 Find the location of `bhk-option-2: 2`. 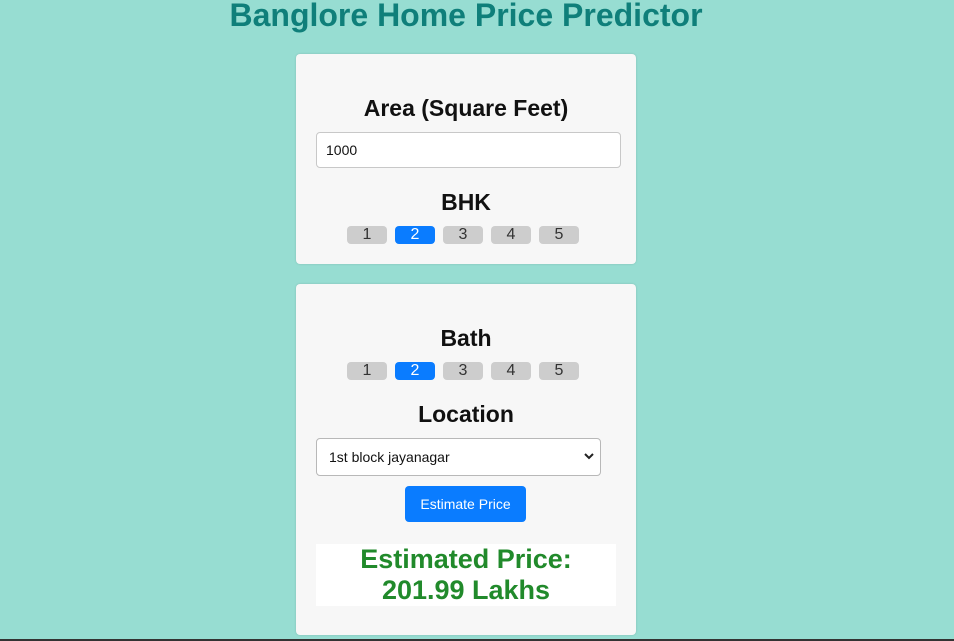

bhk-option-2: 2 is located at coordinates (415, 235).